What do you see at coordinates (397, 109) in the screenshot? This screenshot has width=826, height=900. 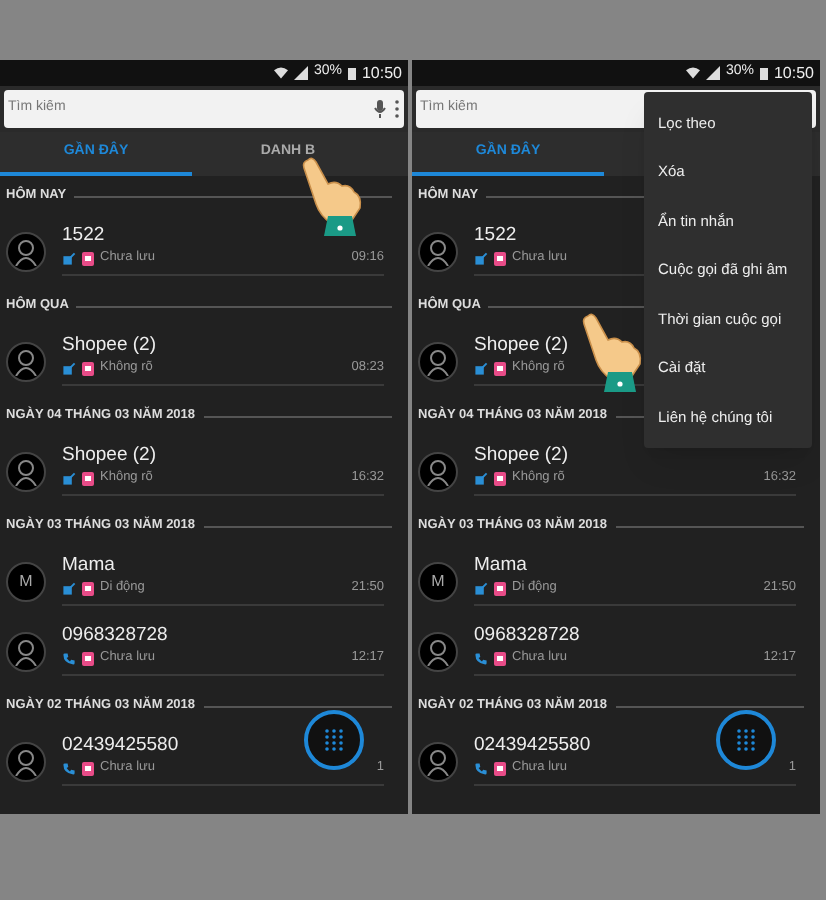 I see `more-options-icon` at bounding box center [397, 109].